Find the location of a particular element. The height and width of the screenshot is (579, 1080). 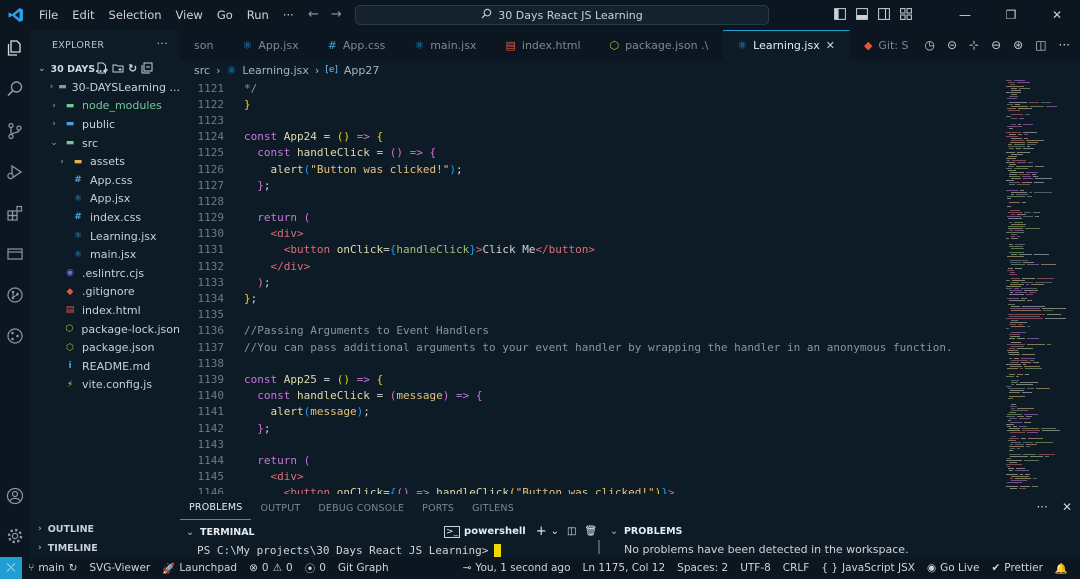

split-editor-icon: ◫ is located at coordinates (1040, 45).